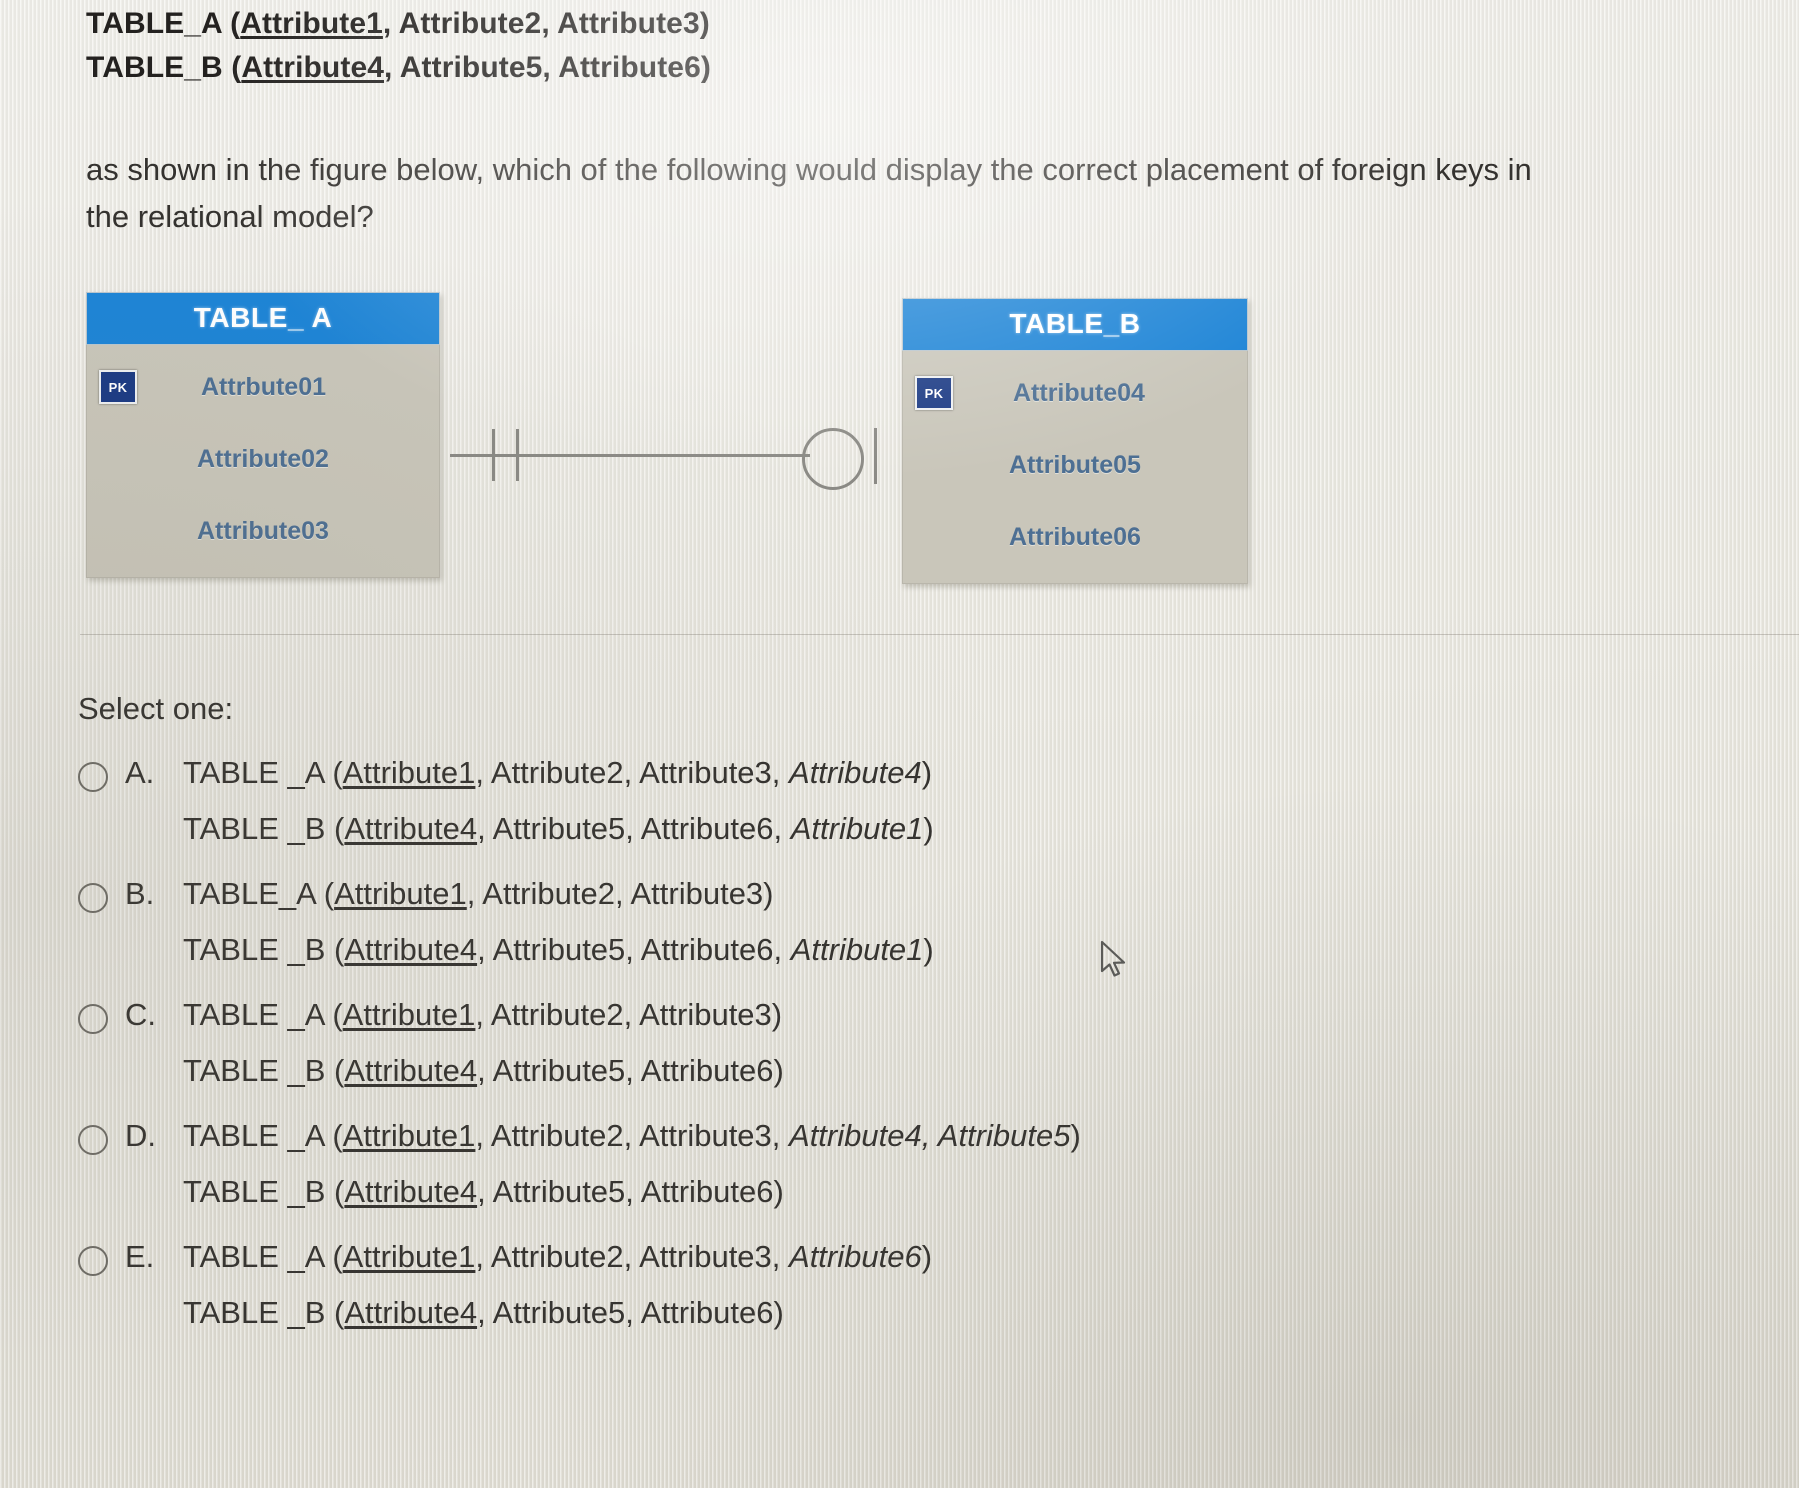  I want to click on answer-e-l1-pre: TABLE _A (, so click(263, 1256).